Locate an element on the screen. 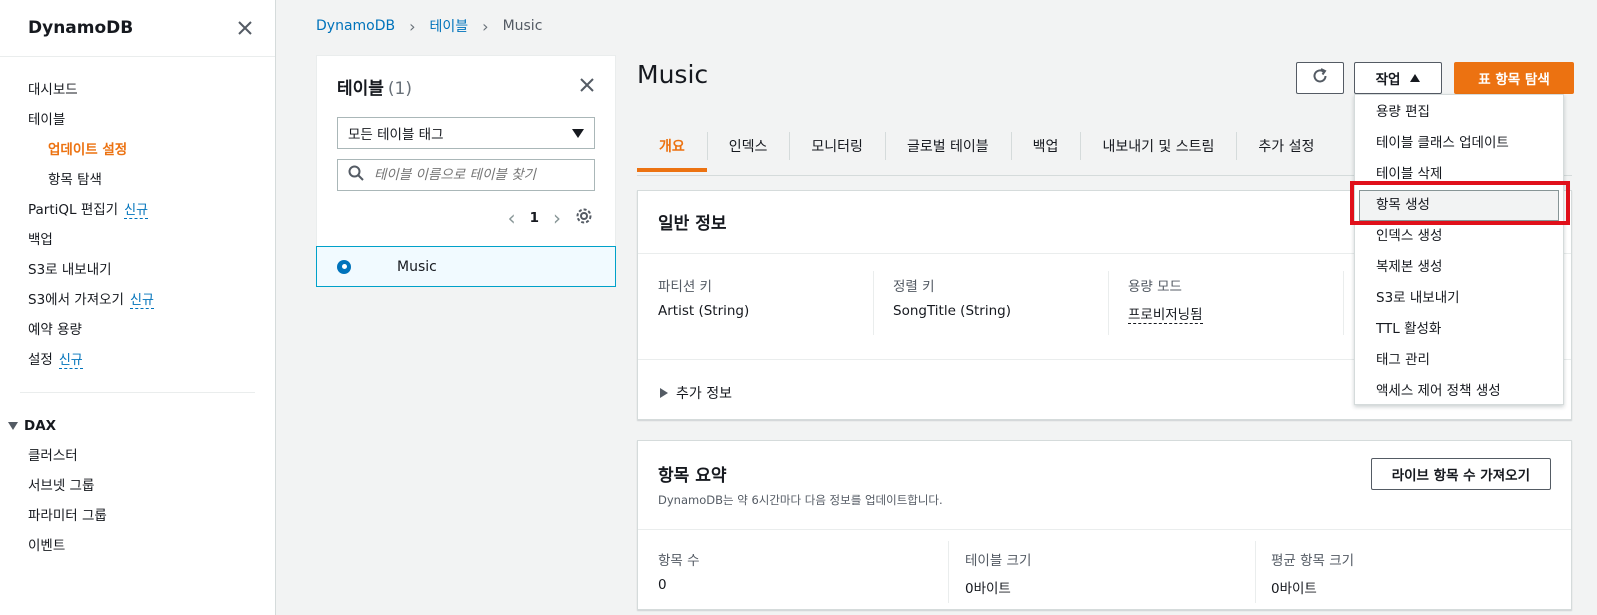 The height and width of the screenshot is (615, 1597). sidebar-item-export-s3: S3로 내보내기 is located at coordinates (137, 270).